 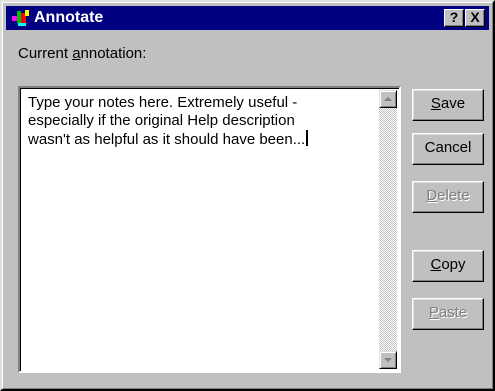 I want to click on annotate-app-icon, so click(x=20, y=18).